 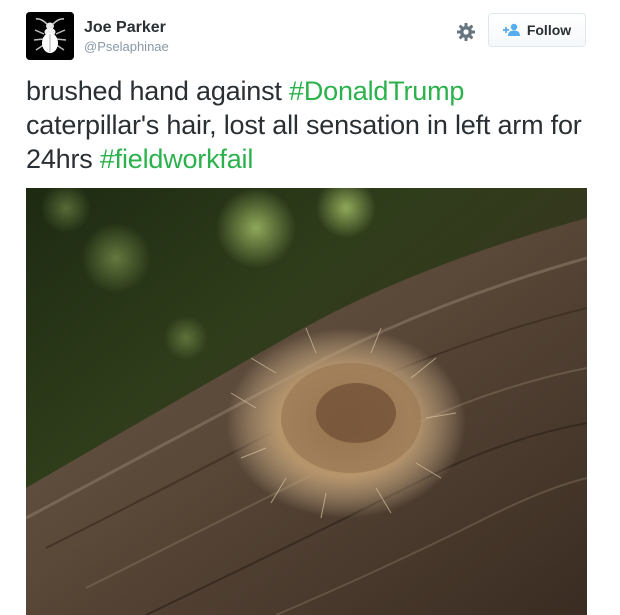 I want to click on follow-label: Follow, so click(x=549, y=30).